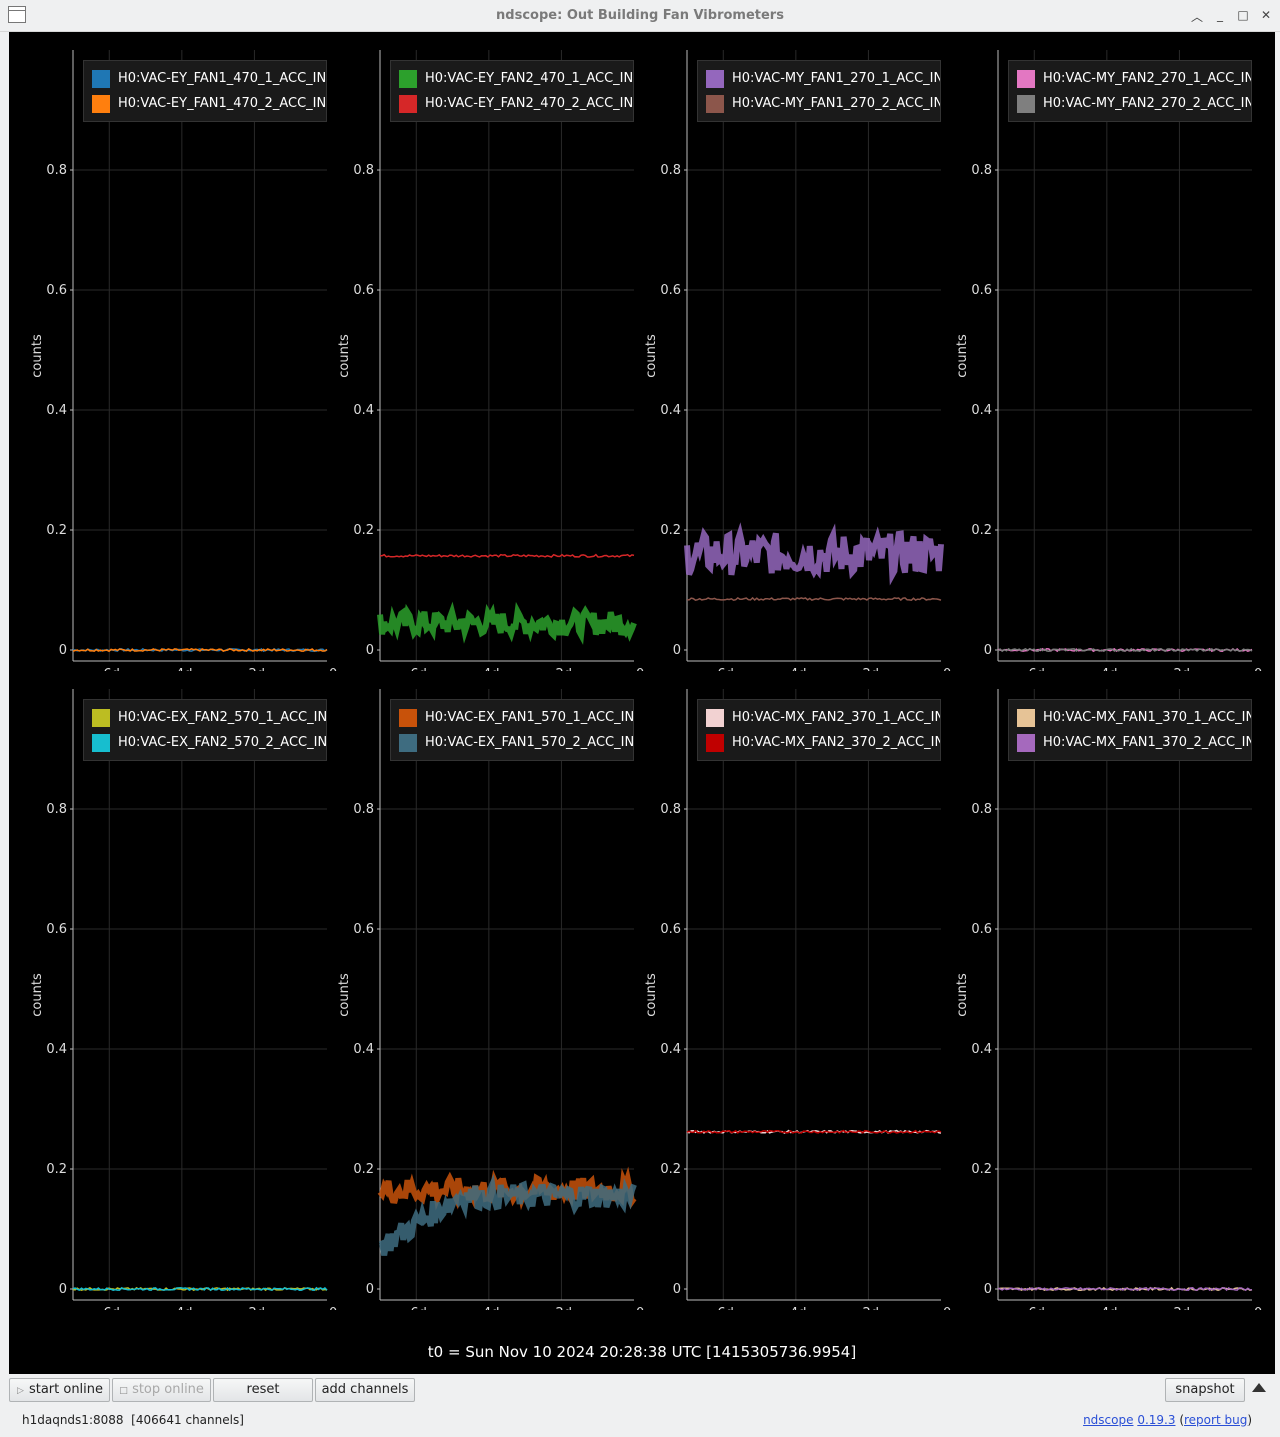 This screenshot has height=1437, width=1280. What do you see at coordinates (222, 103) in the screenshot?
I see `legend-label: H0:VAC-EY_FAN1_470_2_ACC_INCH` at bounding box center [222, 103].